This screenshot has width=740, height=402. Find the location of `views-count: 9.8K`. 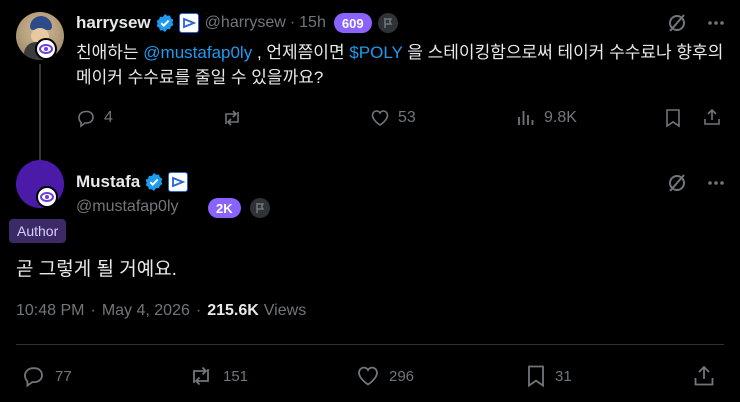

views-count: 9.8K is located at coordinates (560, 117).